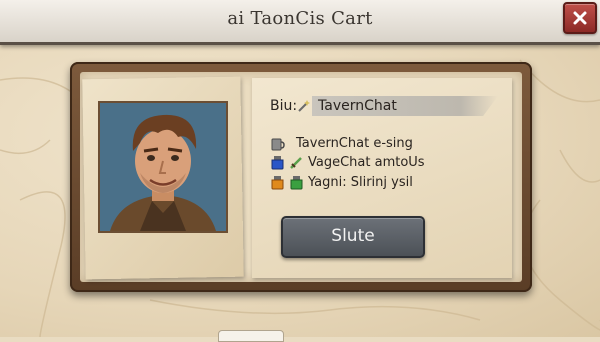 Image resolution: width=600 pixels, height=342 pixels. I want to click on title-bar: ai TaonCis Cart, so click(300, 22).